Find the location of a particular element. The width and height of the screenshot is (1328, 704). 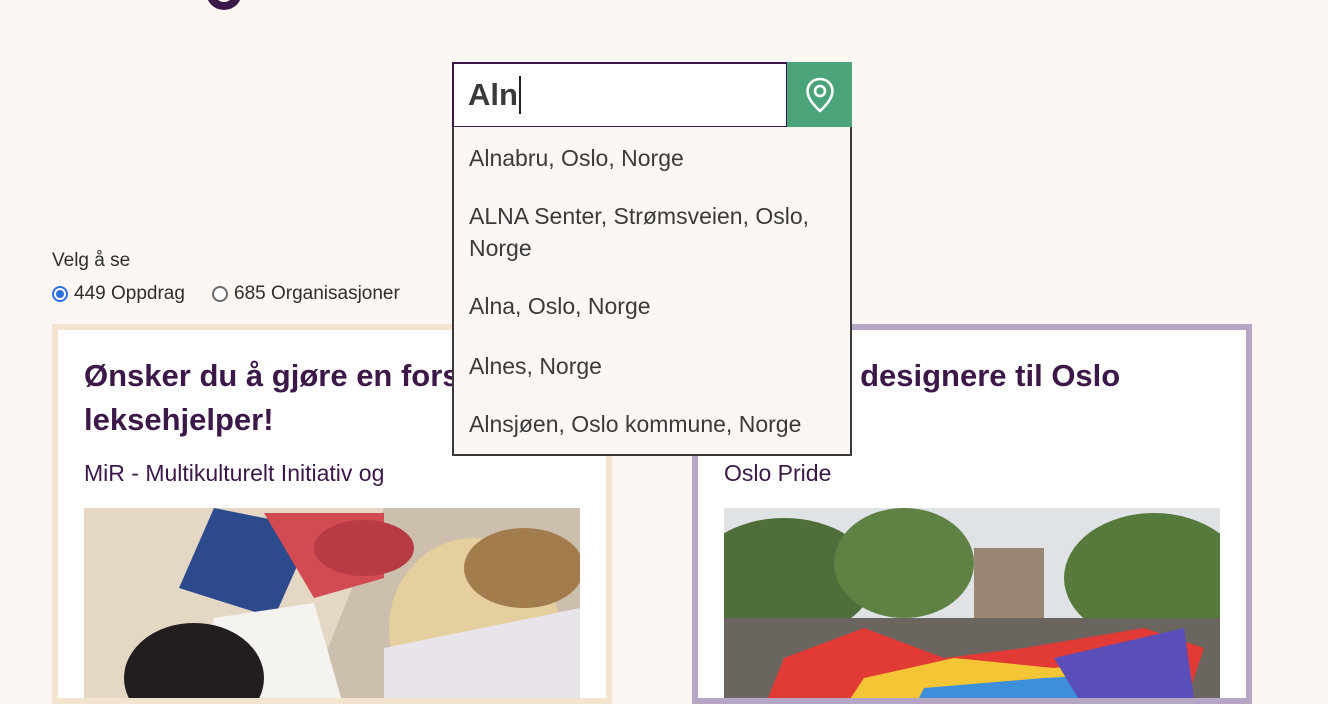

view-filter-label: Velg å se is located at coordinates (91, 260).